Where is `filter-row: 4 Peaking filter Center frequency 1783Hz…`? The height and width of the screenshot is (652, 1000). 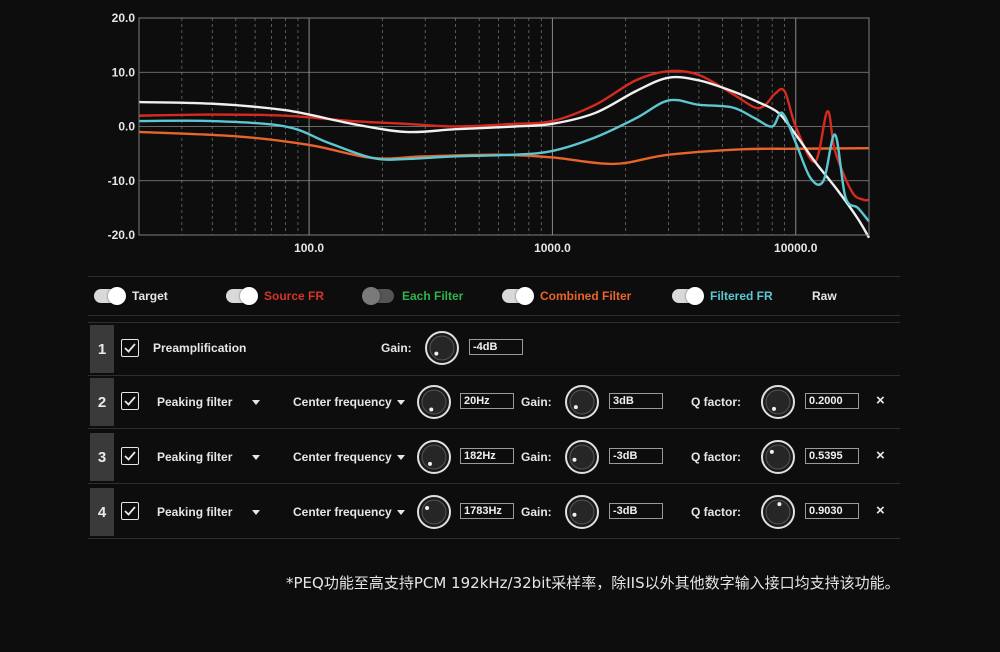
filter-row: 4 Peaking filter Center frequency 1783Hz… is located at coordinates (494, 512).